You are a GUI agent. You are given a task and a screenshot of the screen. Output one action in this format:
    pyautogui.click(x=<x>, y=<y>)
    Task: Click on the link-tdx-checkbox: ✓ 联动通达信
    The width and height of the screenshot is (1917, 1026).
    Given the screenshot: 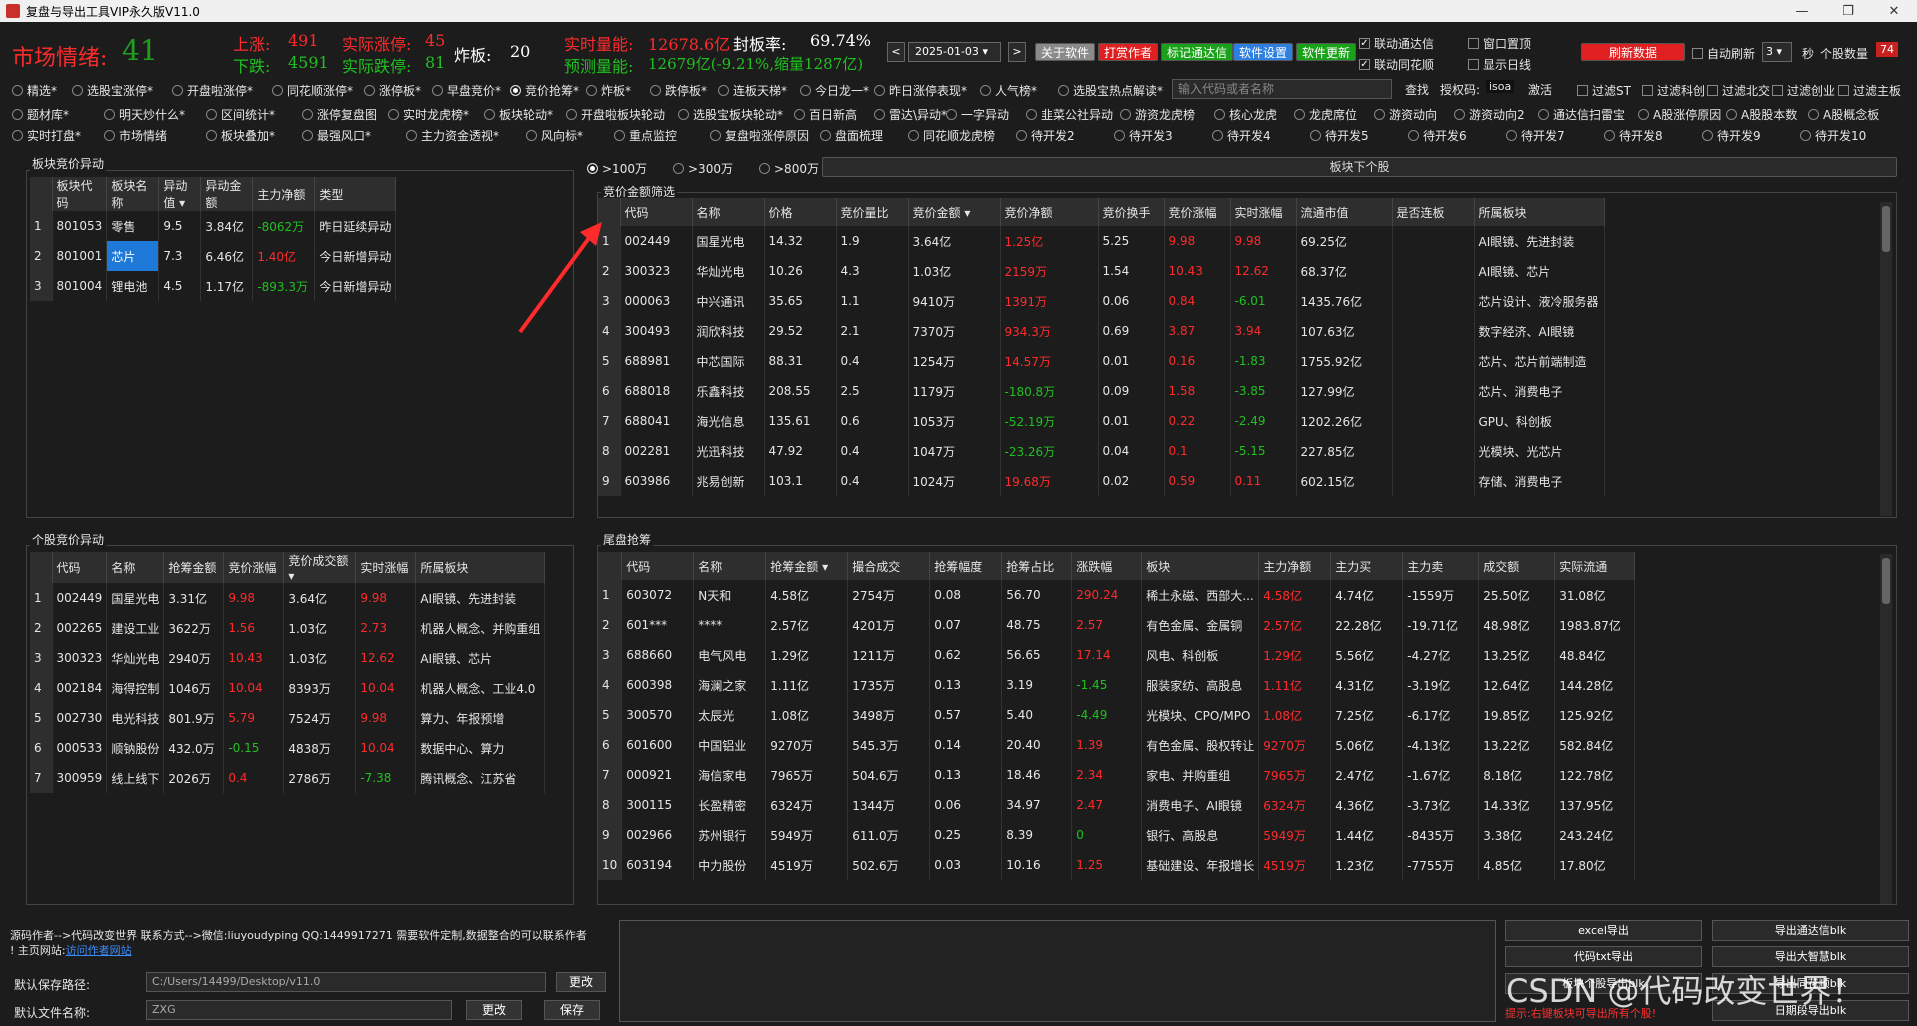 What is the action you would take?
    pyautogui.click(x=1396, y=43)
    